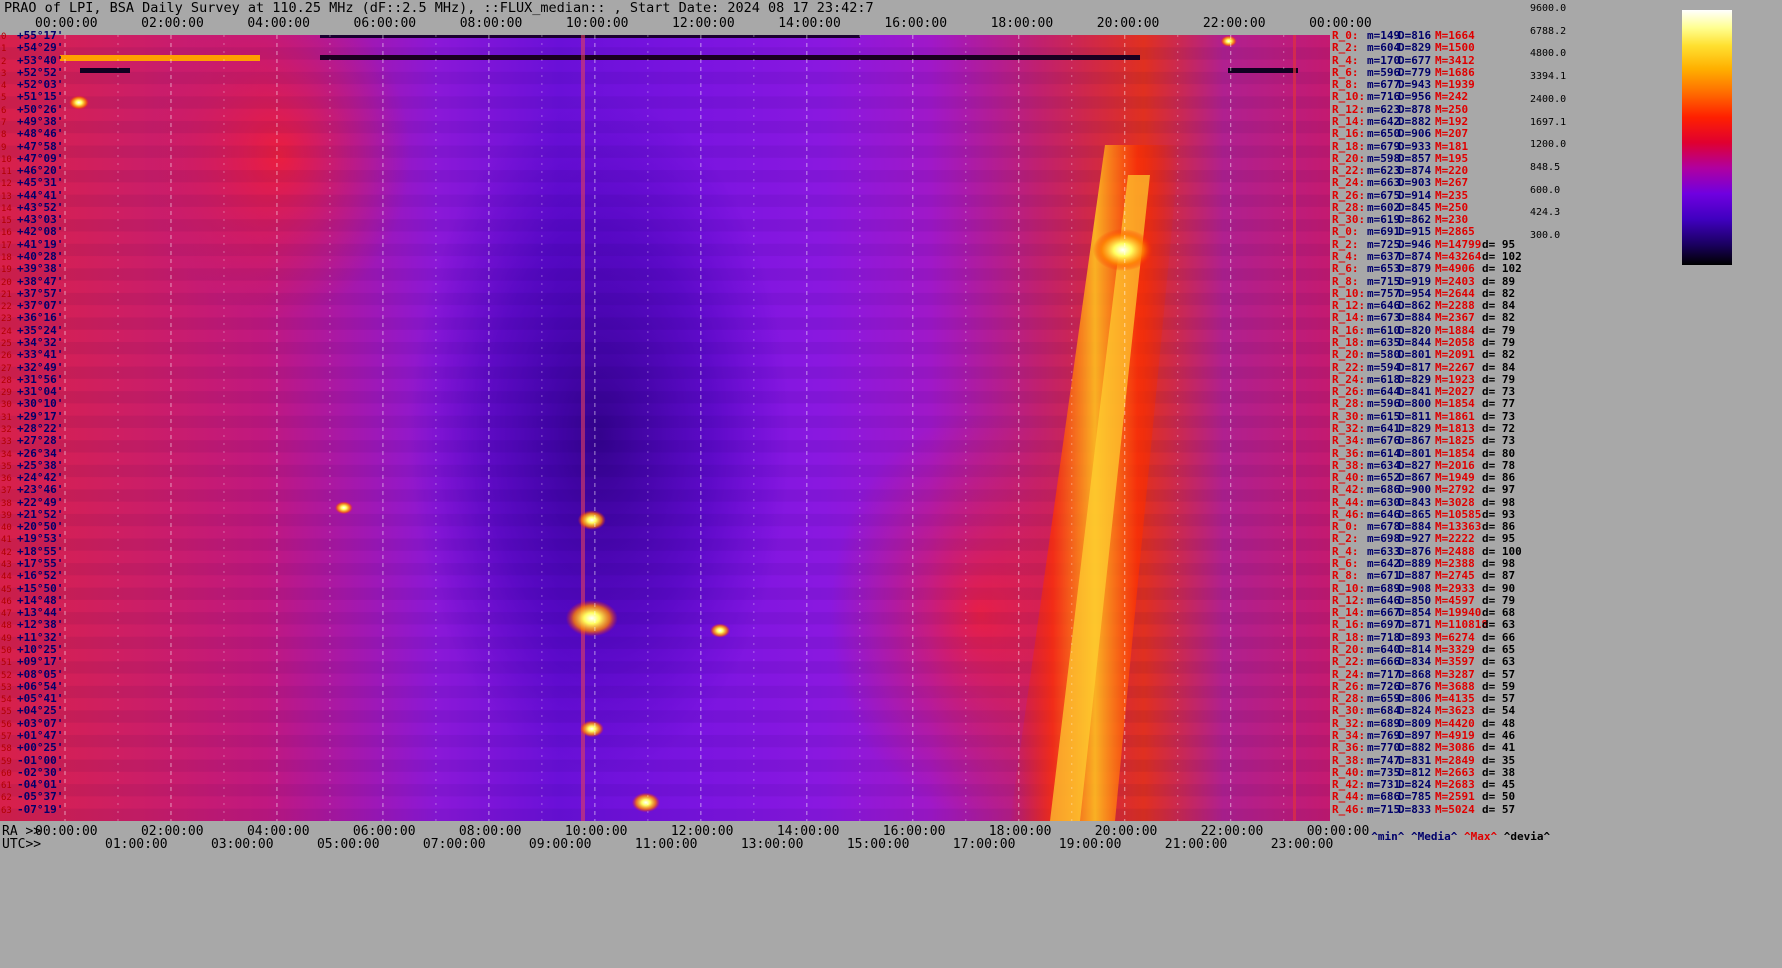  Describe the element at coordinates (136, 844) in the screenshot. I see `utc-tick: 01:00:00` at that location.